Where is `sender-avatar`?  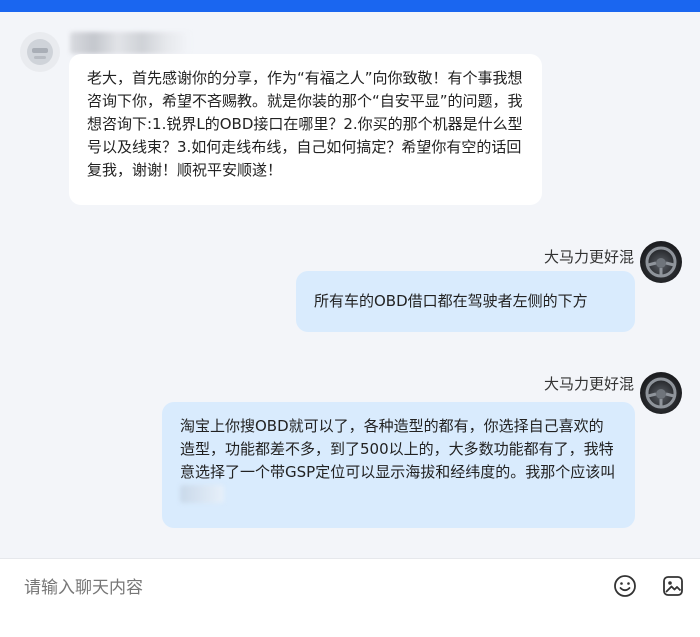 sender-avatar is located at coordinates (40, 52).